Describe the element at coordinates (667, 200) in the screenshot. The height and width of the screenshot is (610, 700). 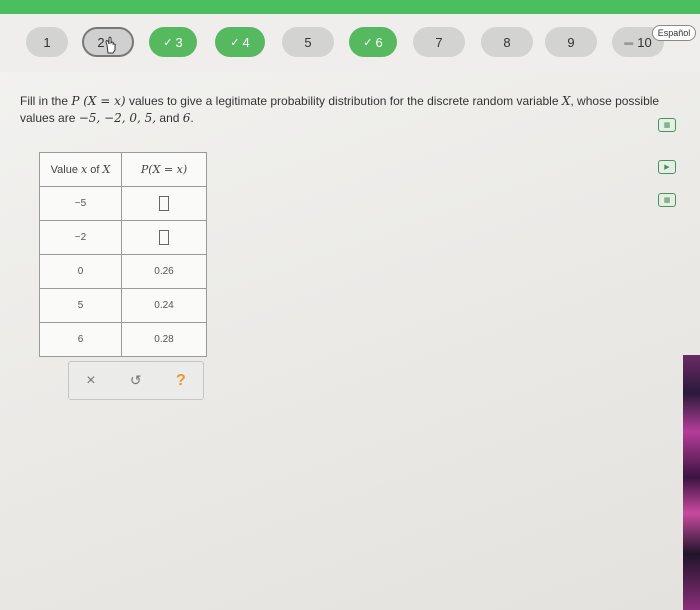
I see `grid-tool-icon: ▦` at that location.